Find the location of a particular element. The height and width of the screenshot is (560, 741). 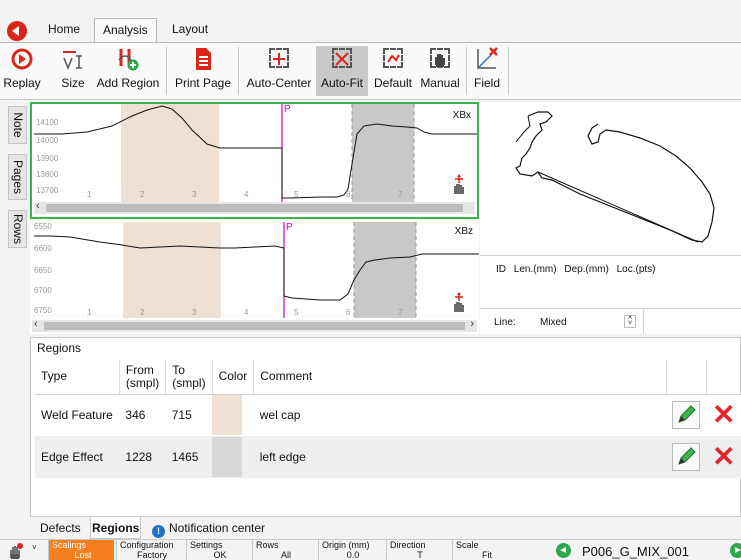

col-comment: Comment is located at coordinates (460, 377).